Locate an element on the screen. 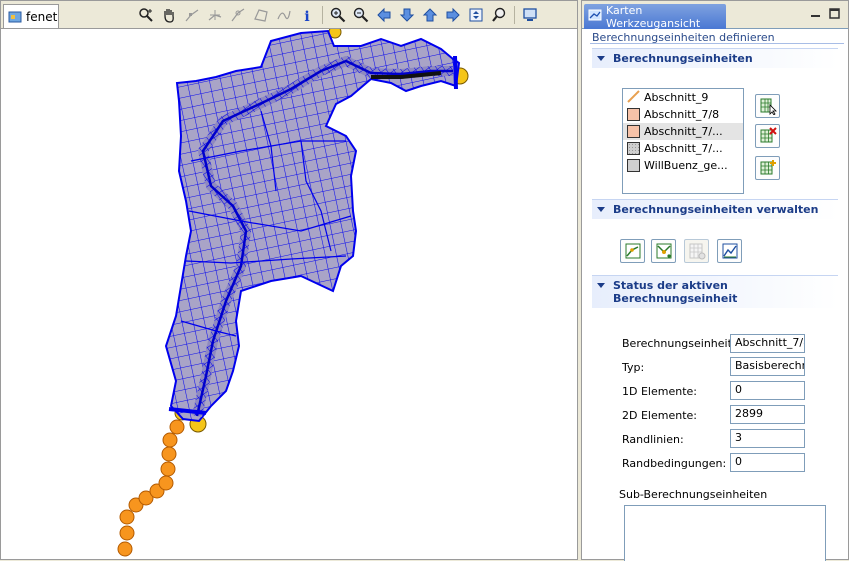  boundary-conditions-field: 0 is located at coordinates (767, 462).